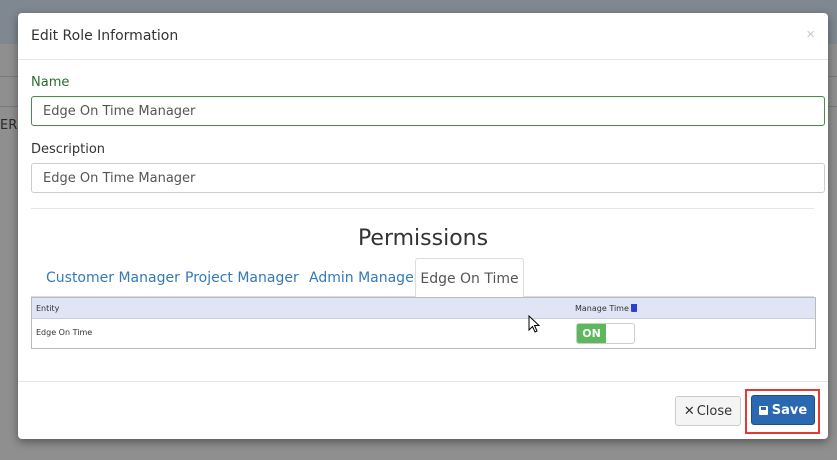 The height and width of the screenshot is (460, 837). I want to click on times-icon: ✕, so click(689, 411).